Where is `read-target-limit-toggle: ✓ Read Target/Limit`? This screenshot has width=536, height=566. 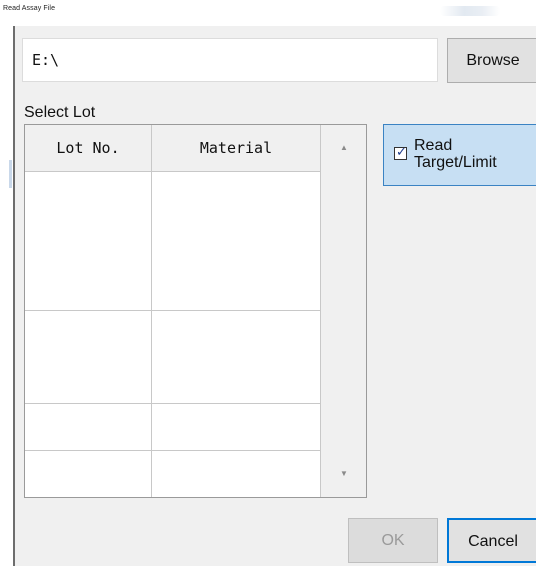 read-target-limit-toggle: ✓ Read Target/Limit is located at coordinates (459, 155).